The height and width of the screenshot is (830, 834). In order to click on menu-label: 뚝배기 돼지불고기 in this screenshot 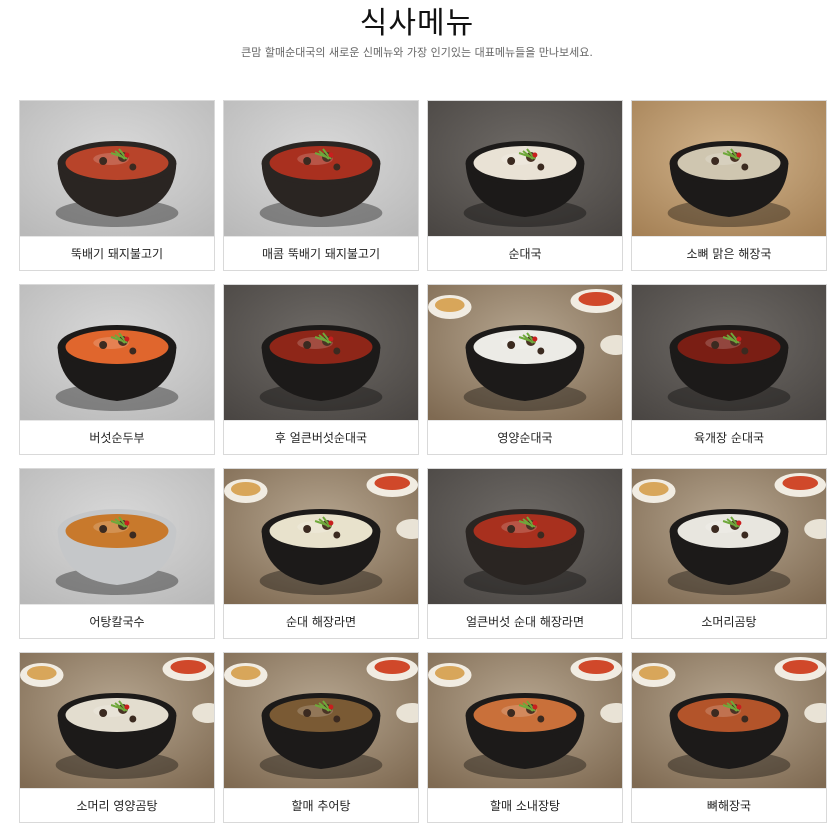, I will do `click(117, 253)`.